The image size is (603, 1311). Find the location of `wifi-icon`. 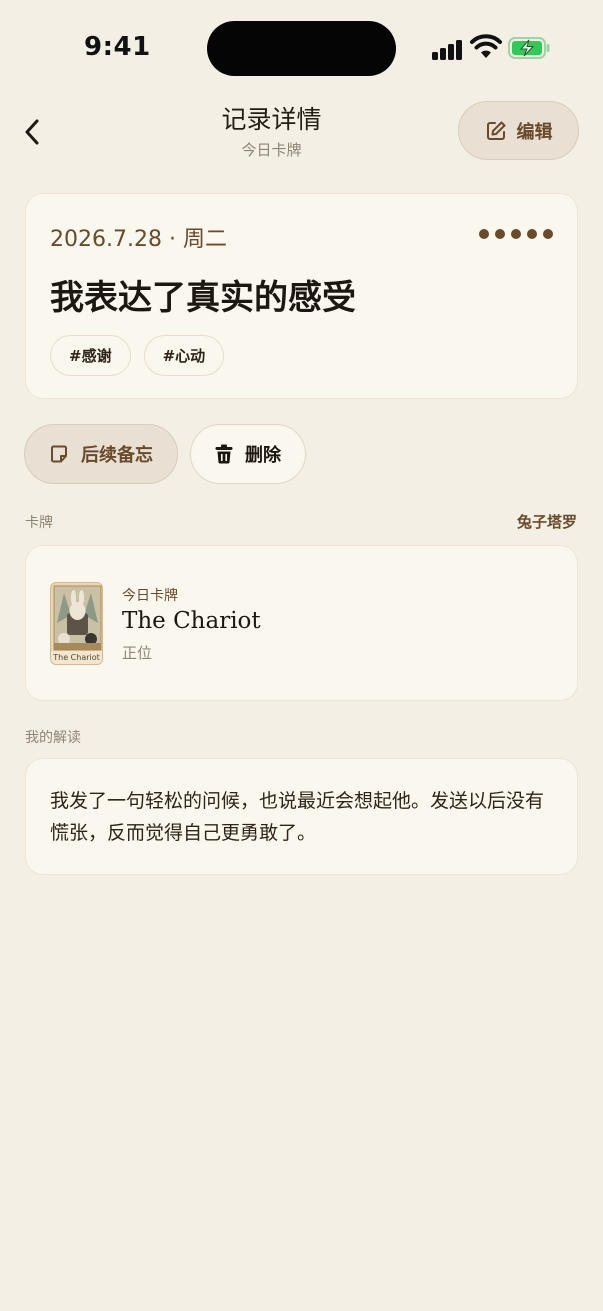

wifi-icon is located at coordinates (486, 46).